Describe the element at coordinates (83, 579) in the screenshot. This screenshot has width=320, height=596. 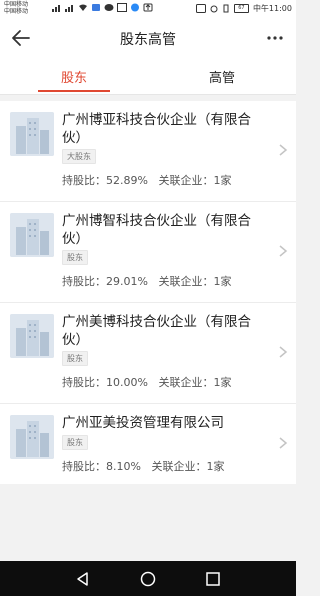
I see `triangle-back-icon` at that location.